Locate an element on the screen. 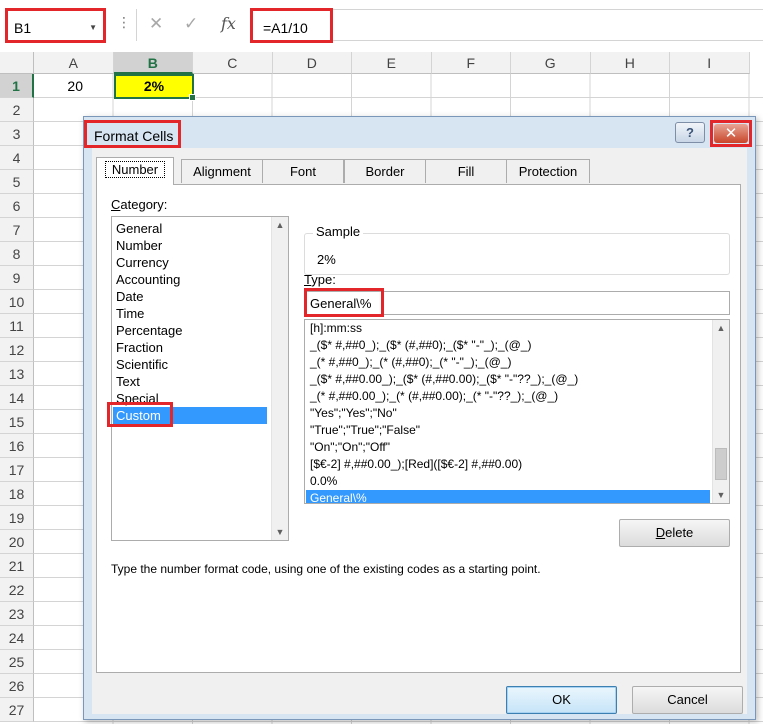  row-header-16: 16 is located at coordinates (17, 446).